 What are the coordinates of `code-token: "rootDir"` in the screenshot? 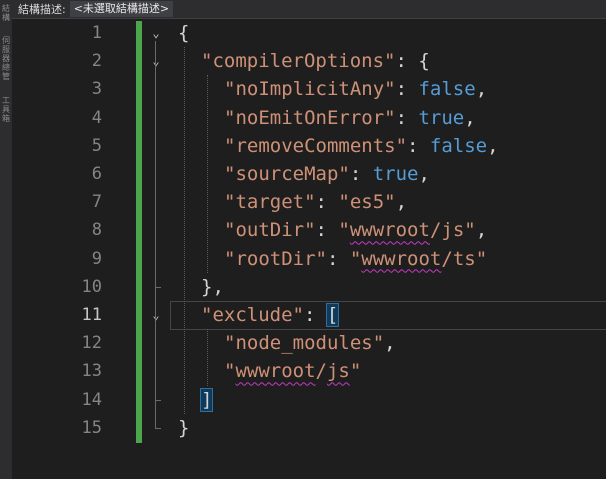 It's located at (275, 258).